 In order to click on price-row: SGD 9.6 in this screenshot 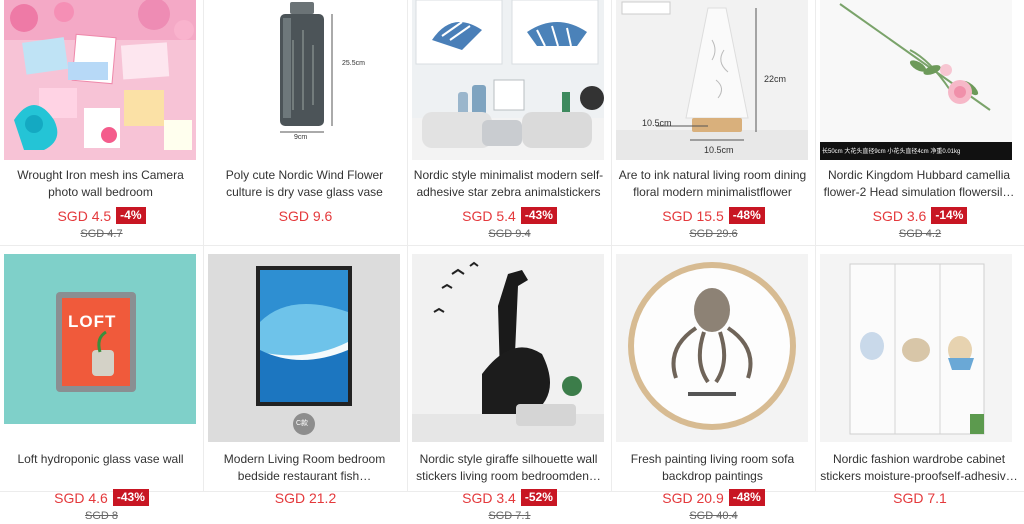, I will do `click(305, 216)`.